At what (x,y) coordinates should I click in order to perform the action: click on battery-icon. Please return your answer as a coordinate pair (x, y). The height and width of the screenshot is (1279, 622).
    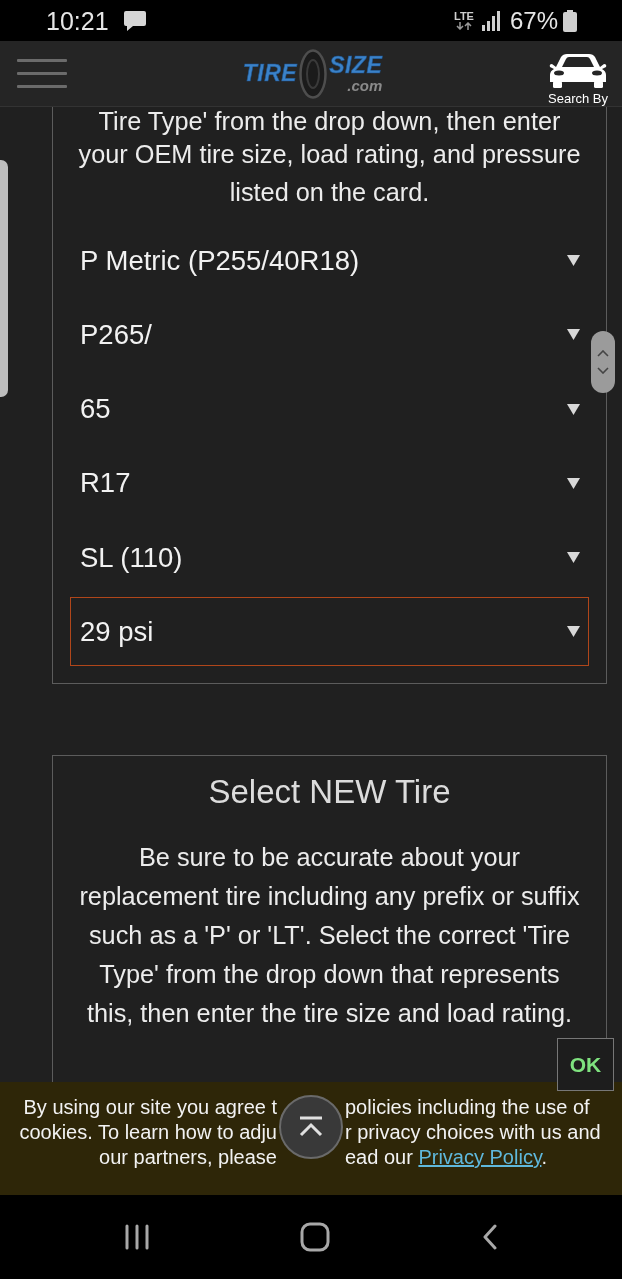
    Looking at the image, I should click on (570, 20).